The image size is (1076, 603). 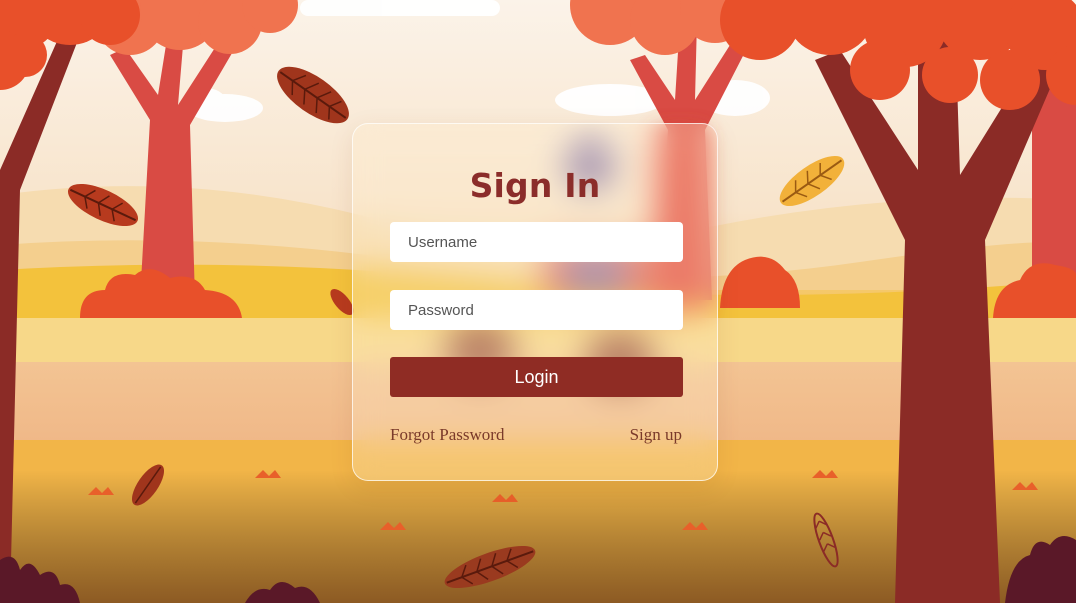 What do you see at coordinates (536, 377) in the screenshot?
I see `login-button: Login` at bounding box center [536, 377].